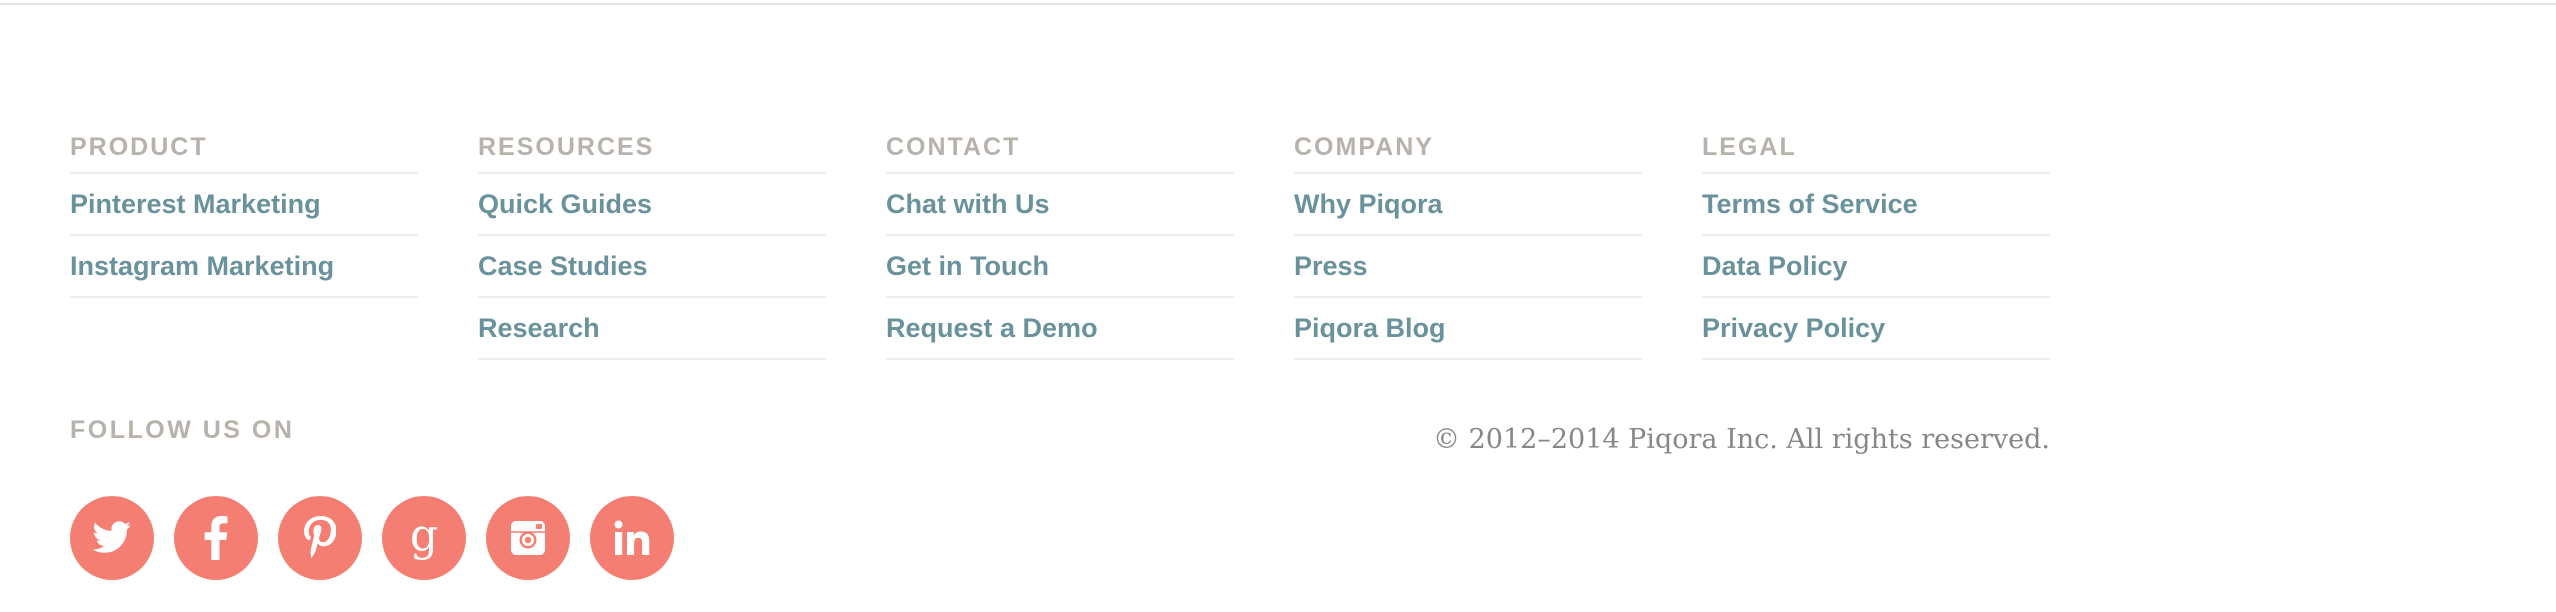  What do you see at coordinates (1060, 152) in the screenshot?
I see `column-heading-contact: CONTACT` at bounding box center [1060, 152].